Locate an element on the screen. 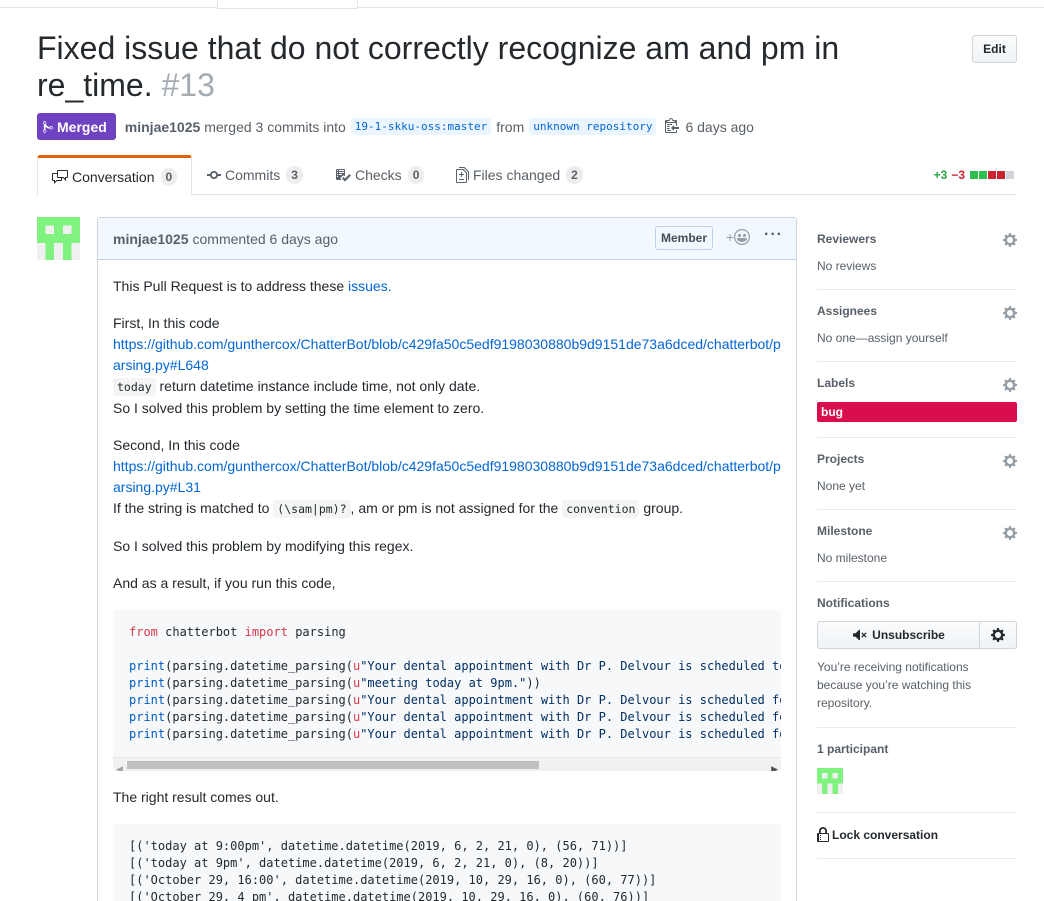  tab-checks: Checks 0 is located at coordinates (380, 175).